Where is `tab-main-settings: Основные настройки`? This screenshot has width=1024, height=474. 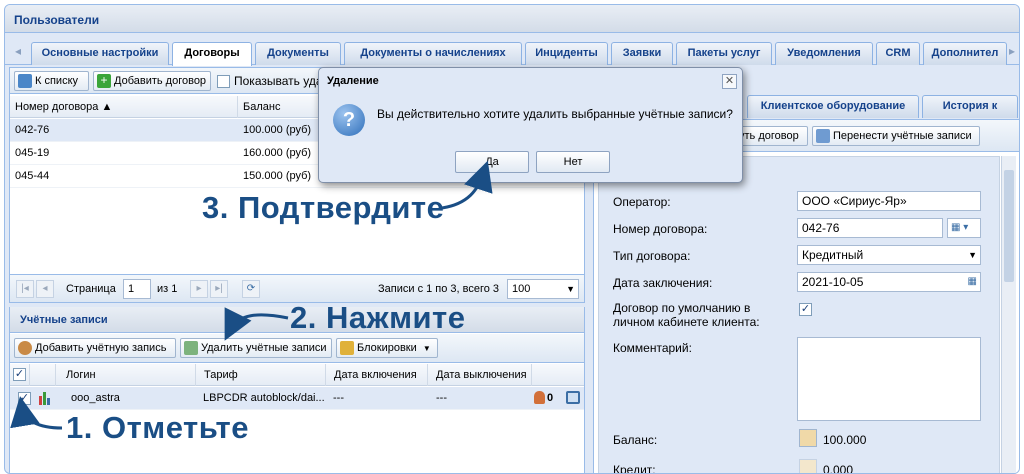
tab-main-settings: Основные настройки is located at coordinates (100, 53).